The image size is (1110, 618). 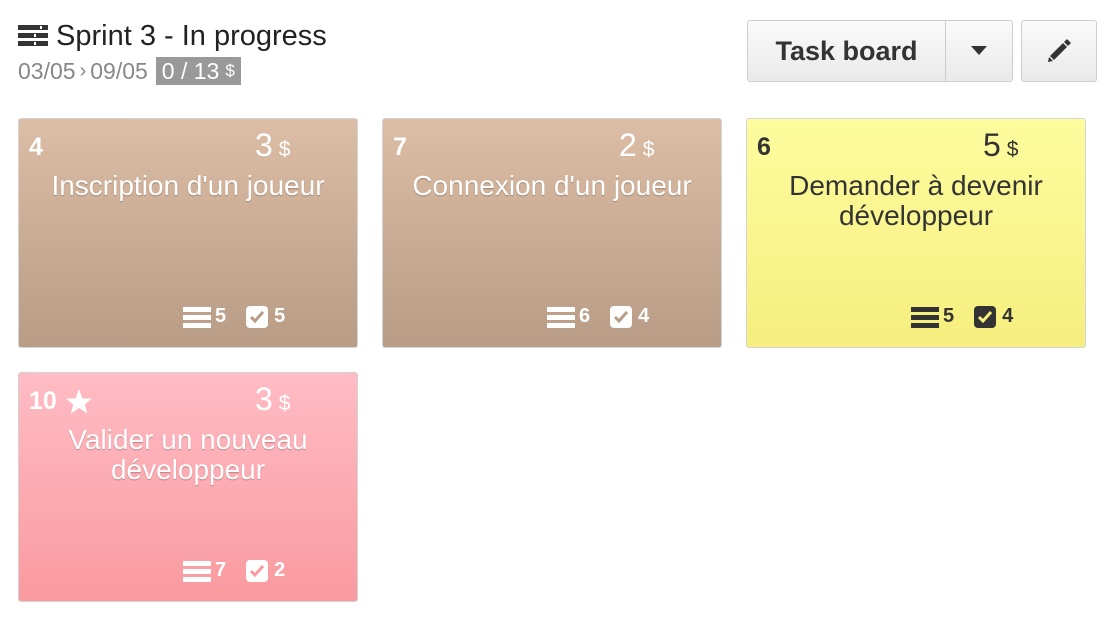 I want to click on story-points-value: 5, so click(x=992, y=145).